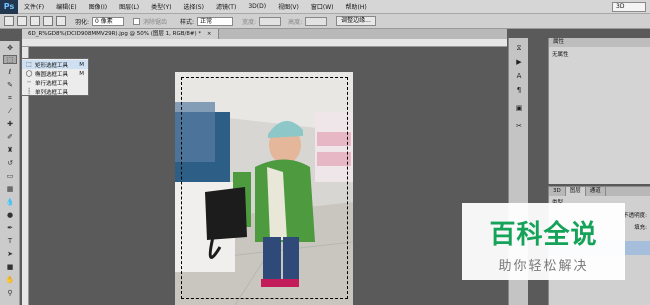 The image size is (650, 305). I want to click on healing-brush-tool-icon: ✚, so click(10, 124).